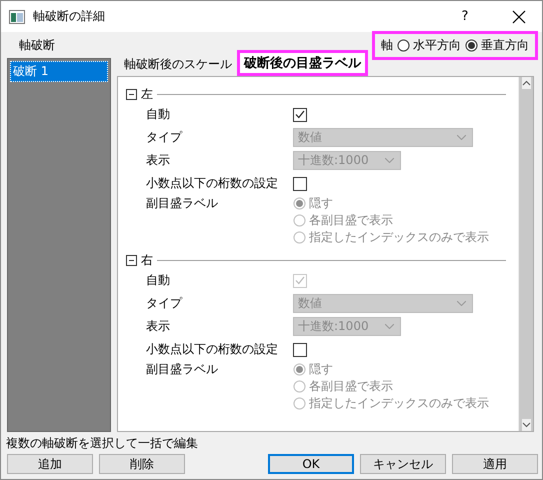 The width and height of the screenshot is (543, 480). What do you see at coordinates (59, 71) in the screenshot?
I see `break-list-item: 破断 1` at bounding box center [59, 71].